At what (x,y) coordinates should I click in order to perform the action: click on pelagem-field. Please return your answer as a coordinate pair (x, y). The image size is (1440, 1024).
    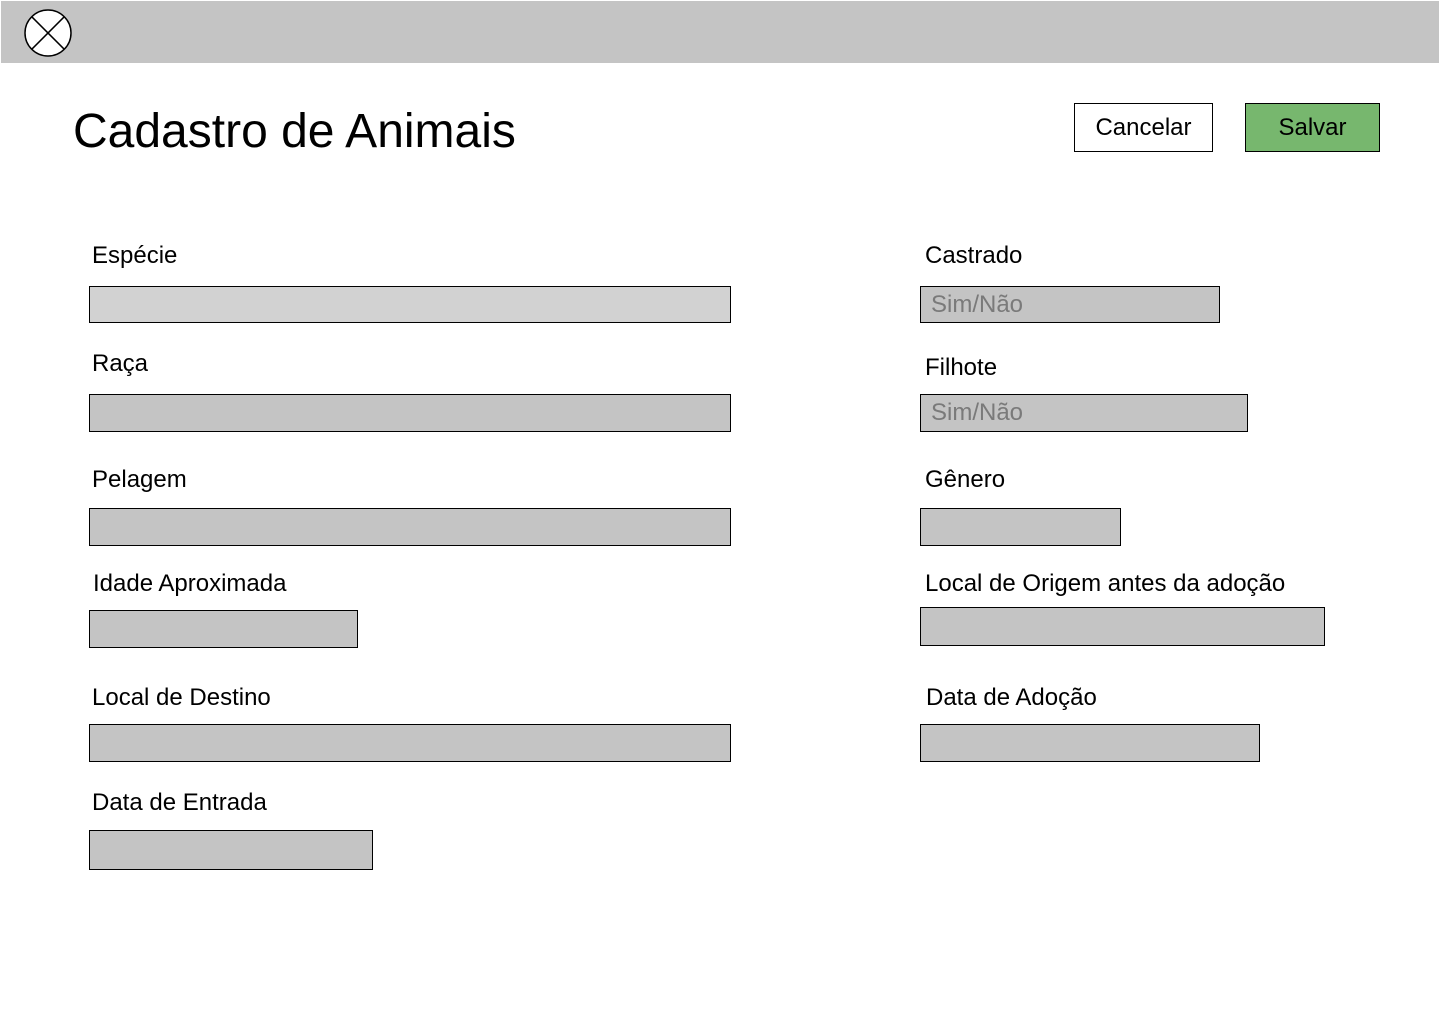
    Looking at the image, I should click on (410, 527).